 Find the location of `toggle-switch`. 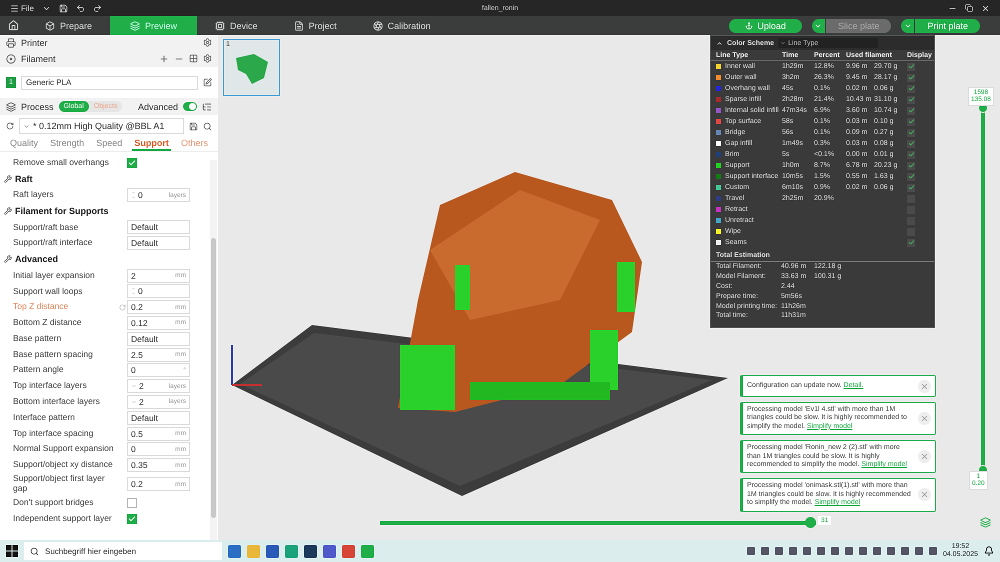

toggle-switch is located at coordinates (190, 106).